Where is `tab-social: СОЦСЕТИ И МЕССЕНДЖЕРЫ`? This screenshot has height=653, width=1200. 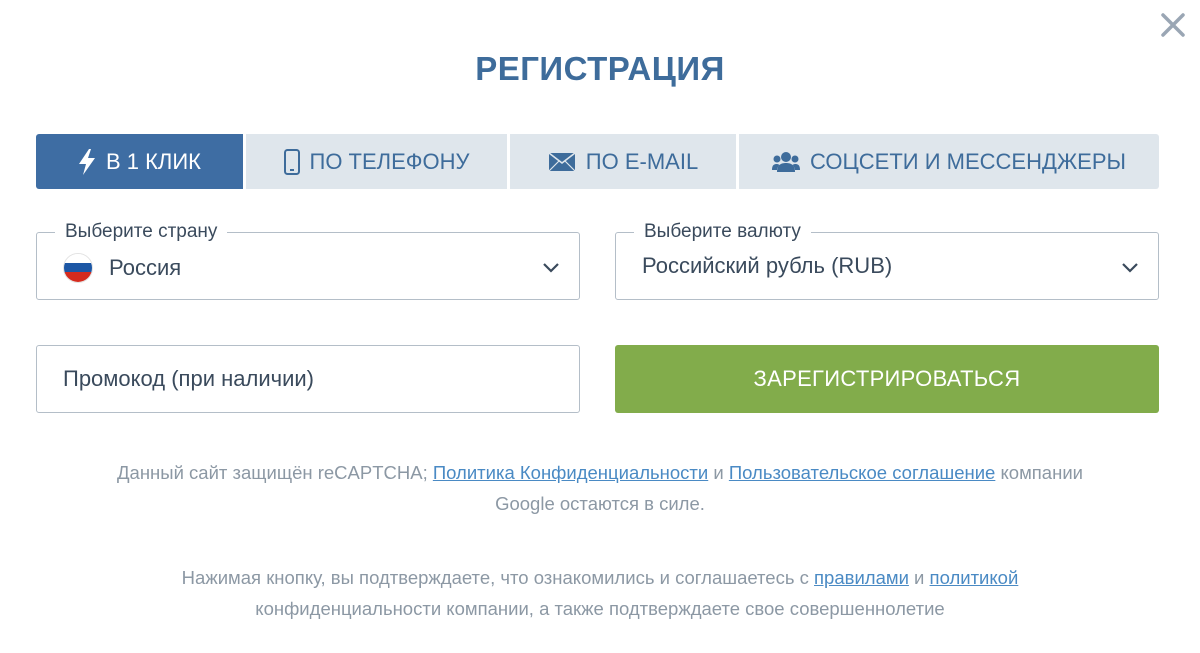
tab-social: СОЦСЕТИ И МЕССЕНДЖЕРЫ is located at coordinates (949, 161).